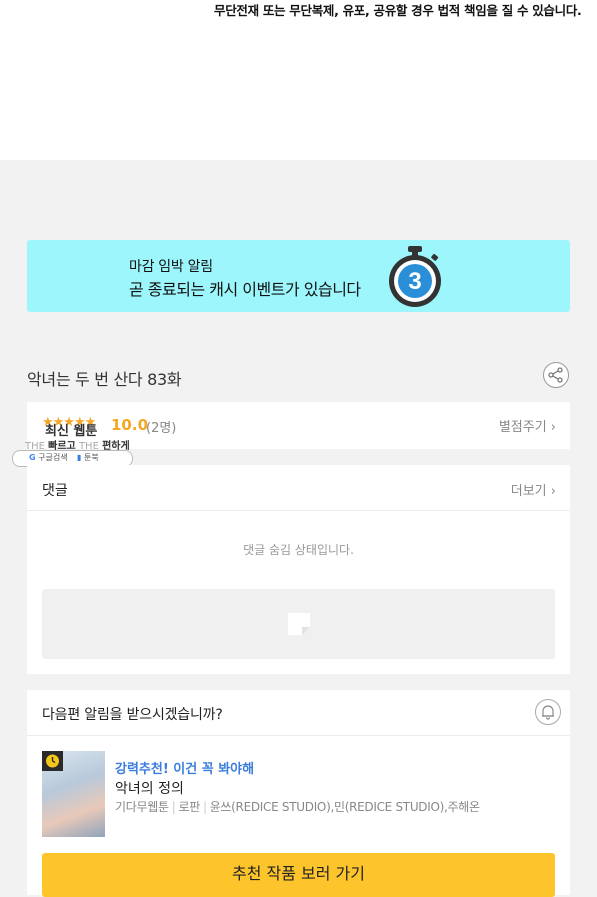 The width and height of the screenshot is (597, 897). Describe the element at coordinates (298, 875) in the screenshot. I see `view-recommendation-button: 추천 작품 보러 가기` at that location.